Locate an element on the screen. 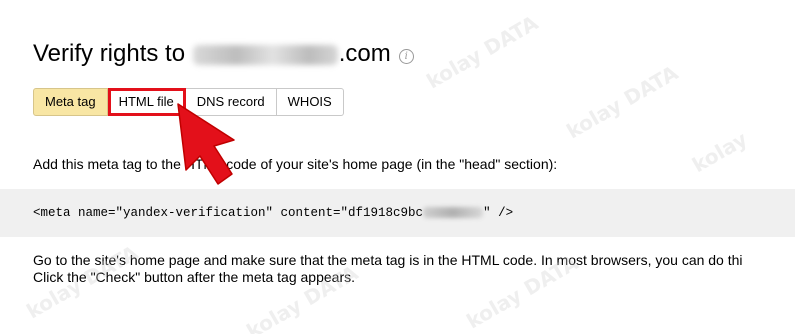 The image size is (795, 334). tab-meta-tag: Meta tag is located at coordinates (70, 102).